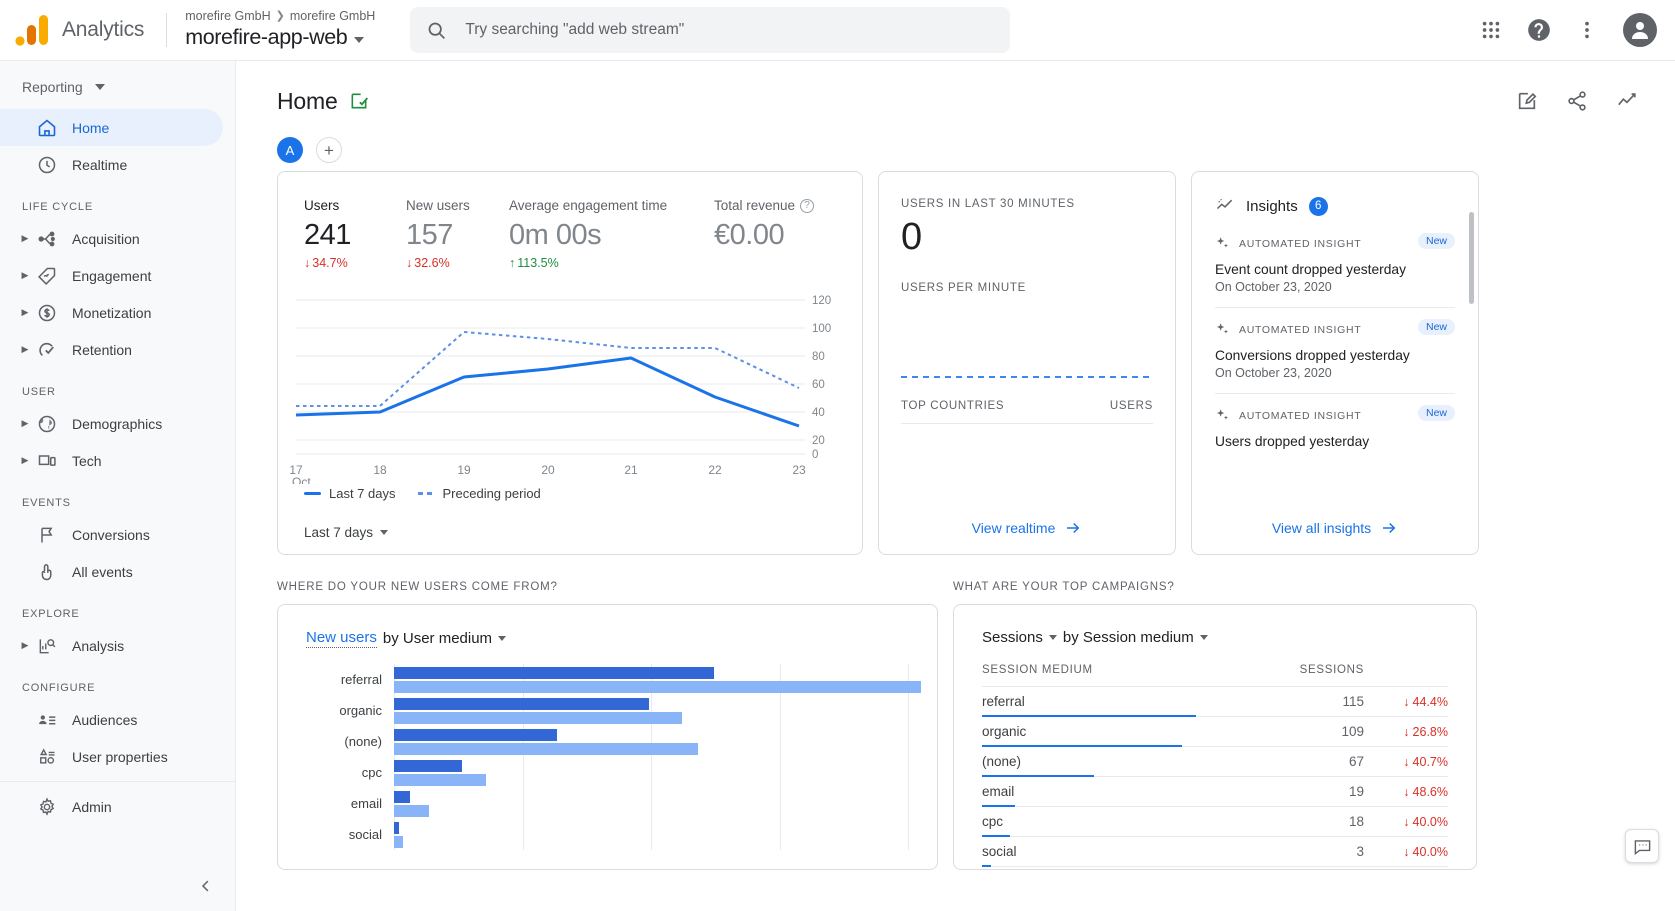 This screenshot has height=911, width=1675. I want to click on svg-text: 20, so click(818, 441).